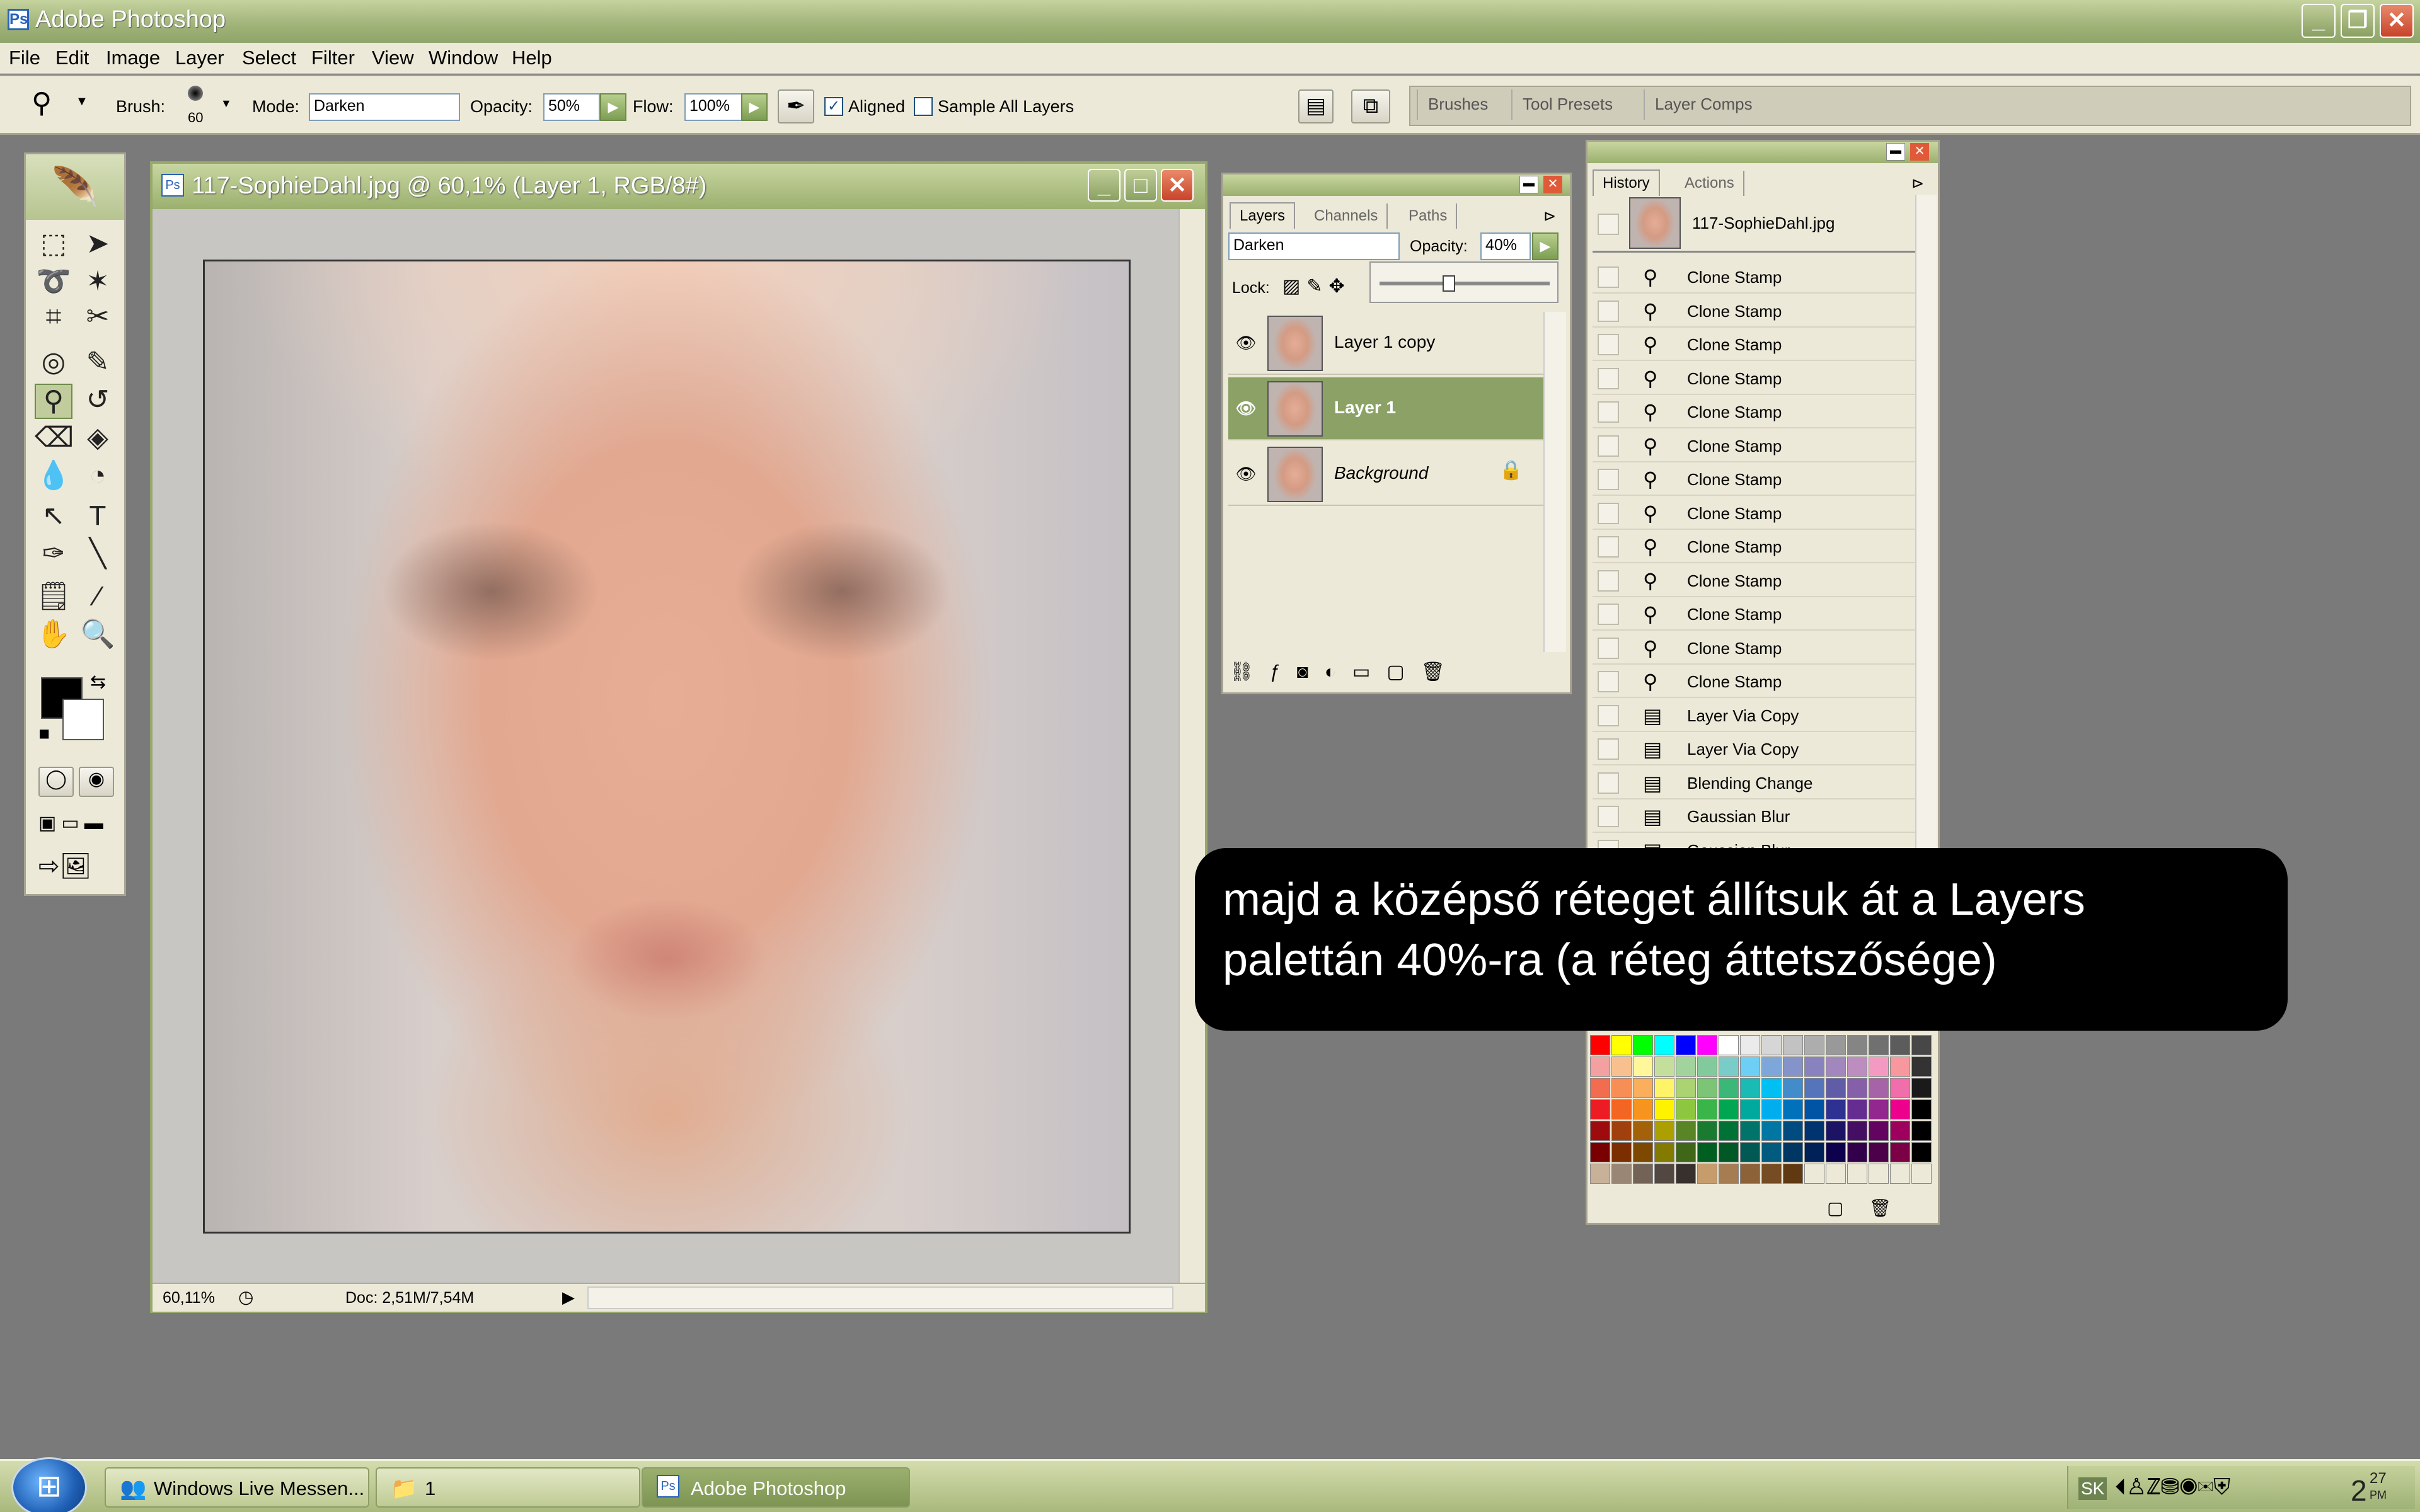 This screenshot has height=1512, width=2420. What do you see at coordinates (1397, 185) in the screenshot?
I see `layers-palette-header: ▬ ✕` at bounding box center [1397, 185].